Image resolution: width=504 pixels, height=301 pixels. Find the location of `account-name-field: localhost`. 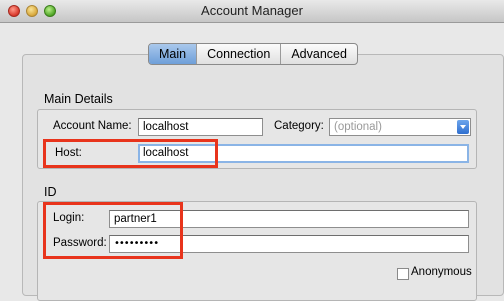

account-name-field: localhost is located at coordinates (200, 127).